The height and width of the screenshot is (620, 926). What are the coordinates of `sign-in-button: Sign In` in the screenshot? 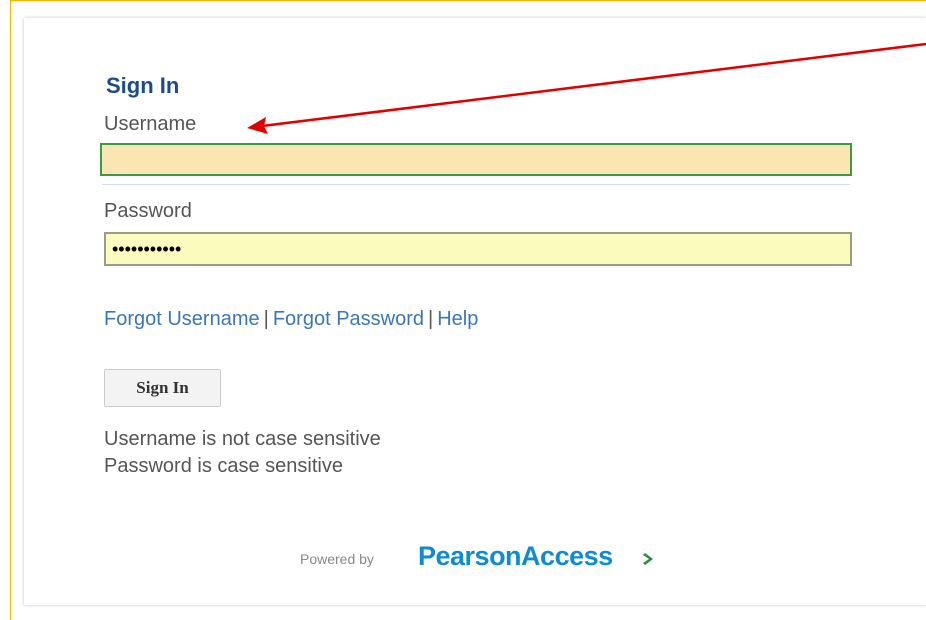 It's located at (162, 388).